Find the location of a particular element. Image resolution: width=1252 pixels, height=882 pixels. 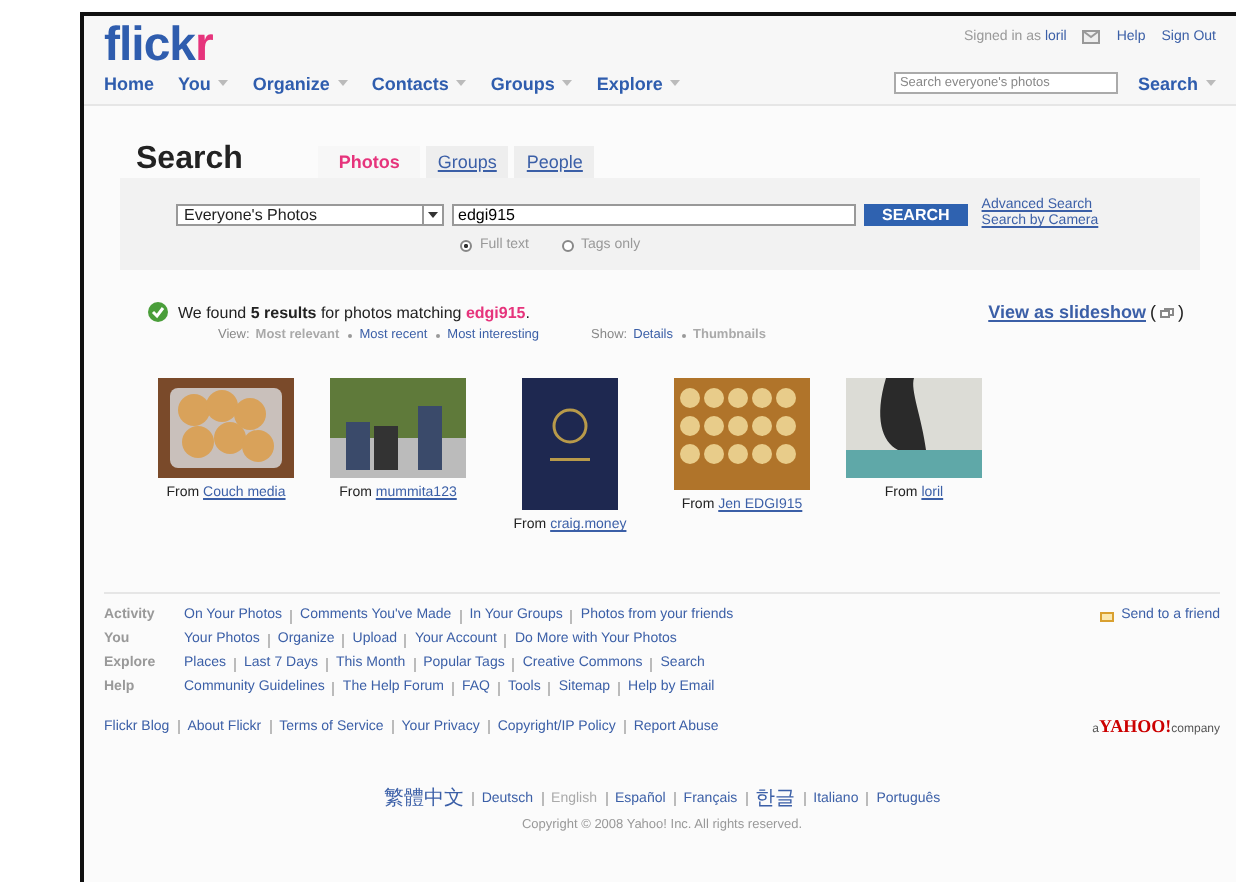

language-link: 繁體中文 is located at coordinates (423, 798).